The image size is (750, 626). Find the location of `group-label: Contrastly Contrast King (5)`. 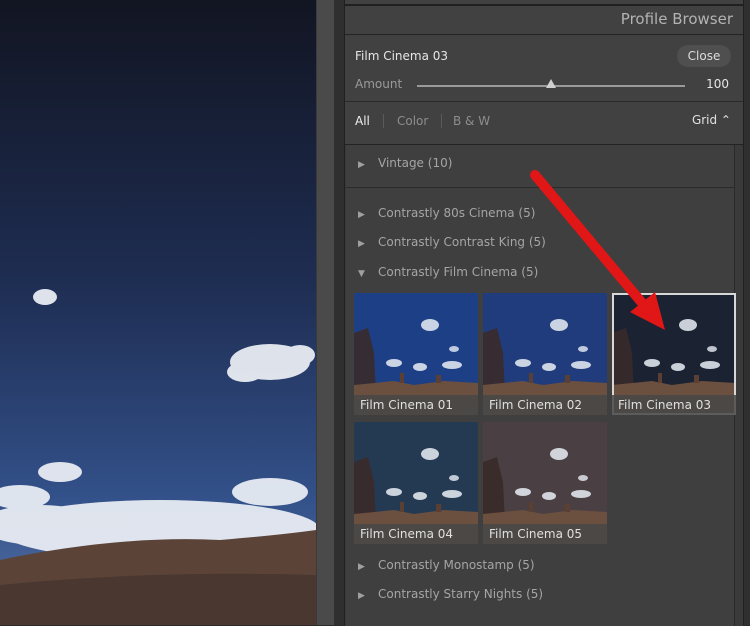

group-label: Contrastly Contrast King (5) is located at coordinates (462, 242).